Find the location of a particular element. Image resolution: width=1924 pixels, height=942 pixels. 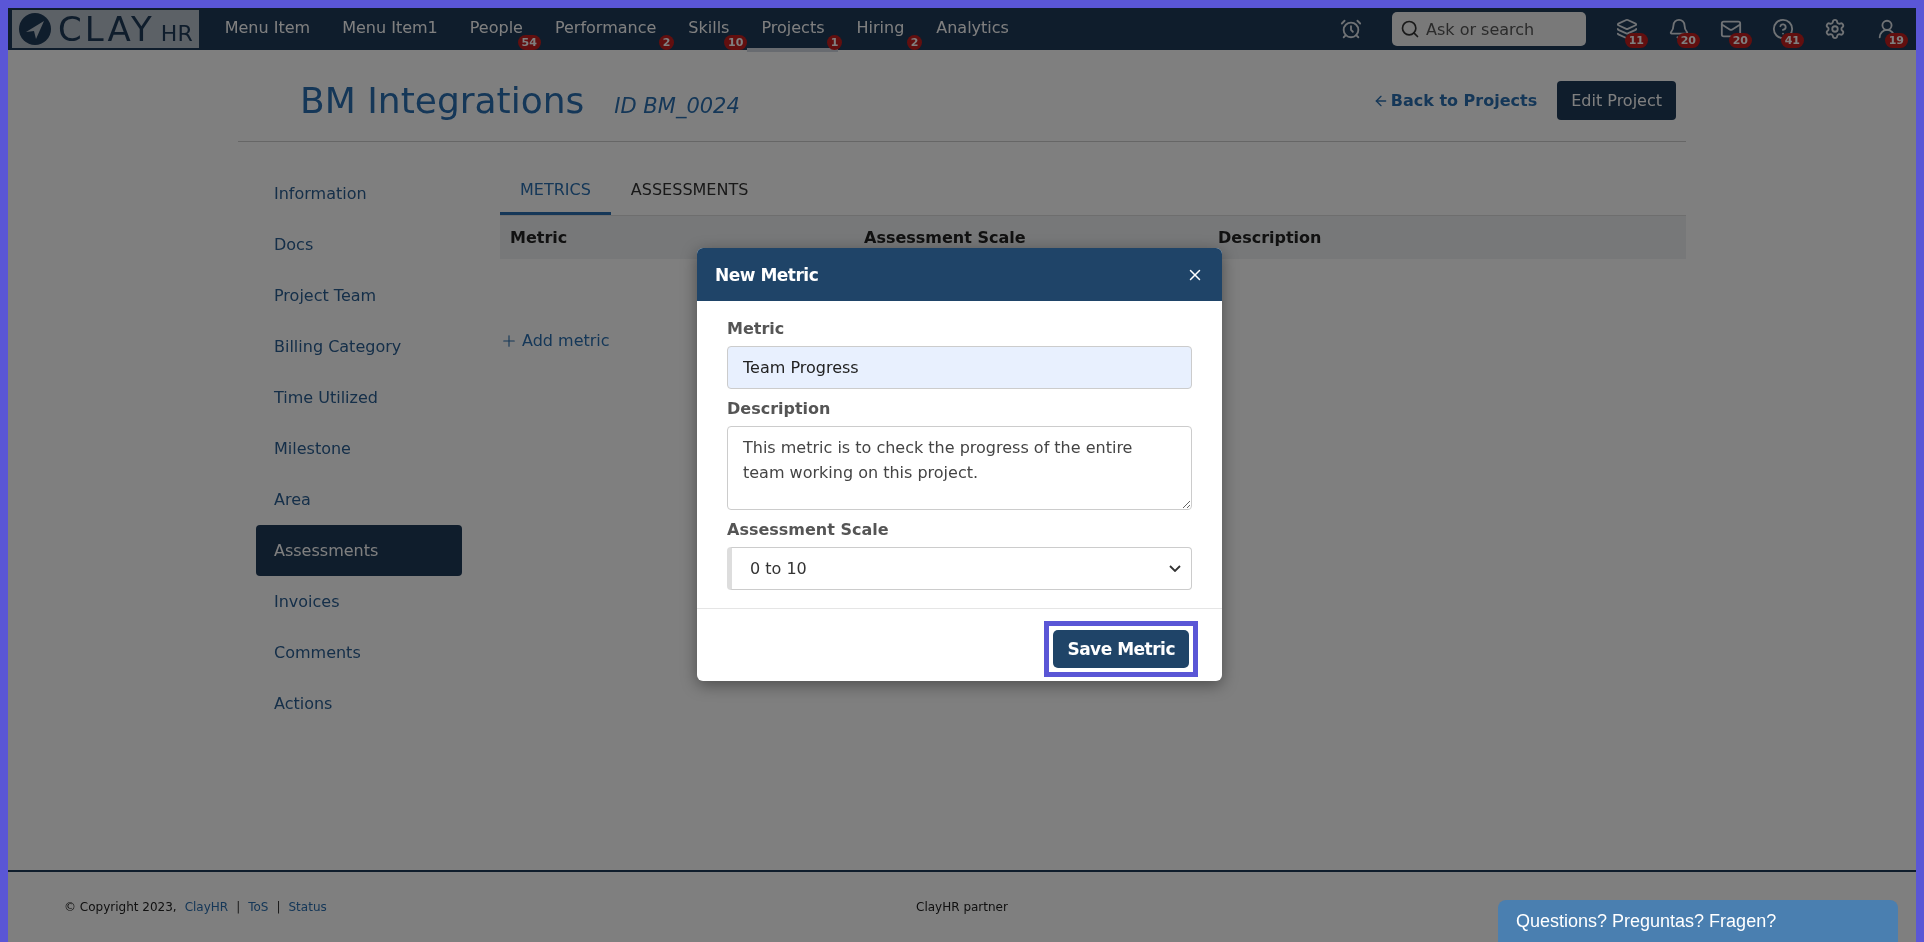

count-badge: 10 is located at coordinates (736, 42).